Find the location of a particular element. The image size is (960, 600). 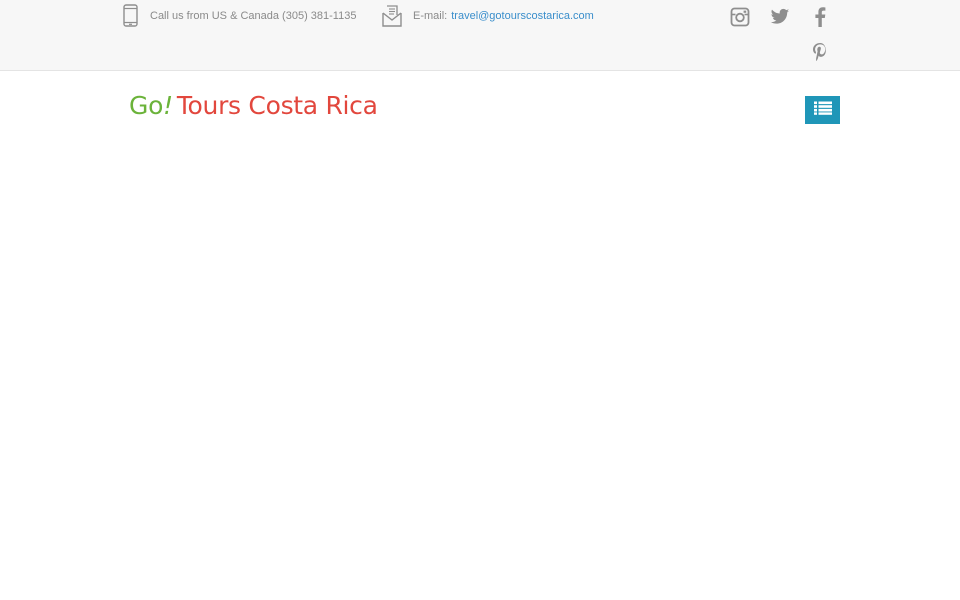

instagram-icon is located at coordinates (740, 17).